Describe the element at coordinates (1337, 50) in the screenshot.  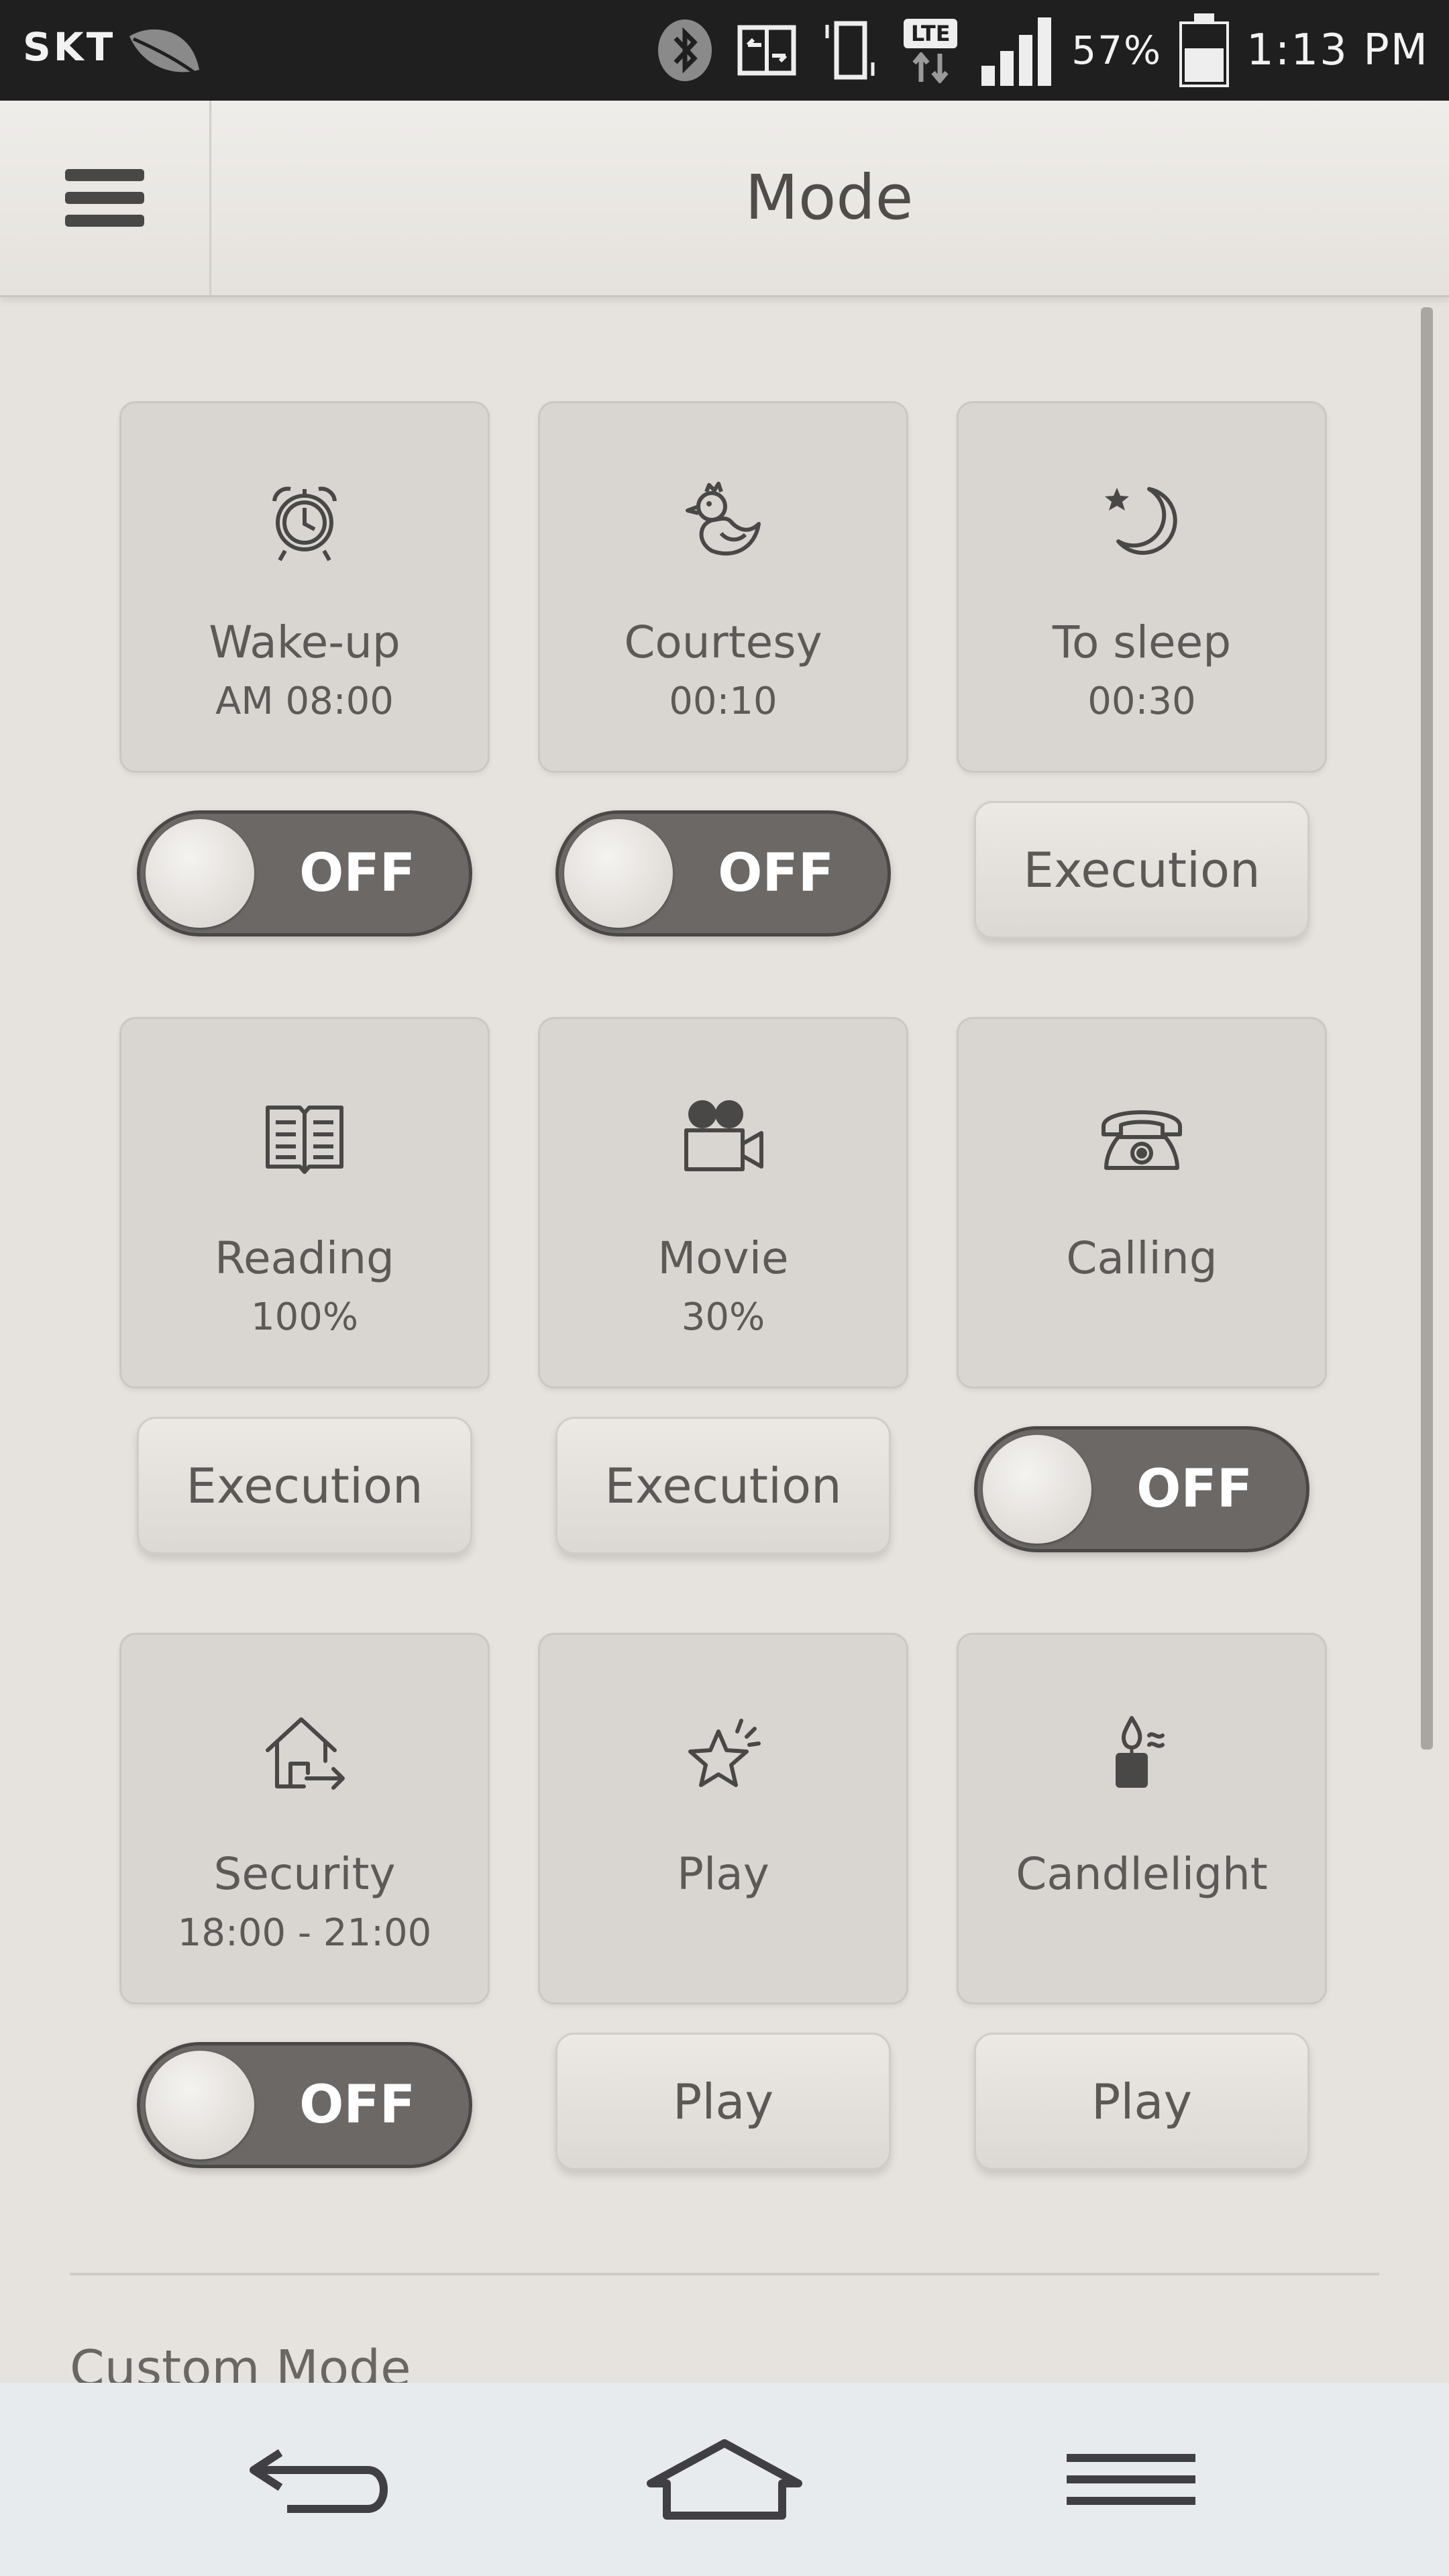
I see `clock-time: 1:13 PM` at that location.